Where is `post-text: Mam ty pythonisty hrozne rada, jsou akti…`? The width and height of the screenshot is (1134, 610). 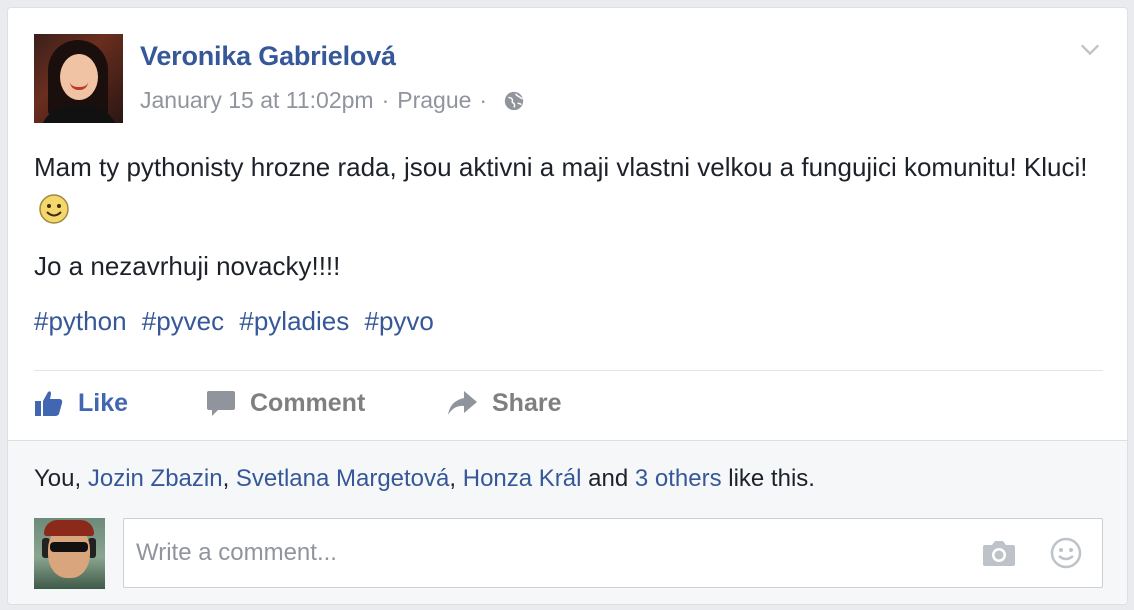
post-text: Mam ty pythonisty hrozne rada, jsou akti… is located at coordinates (564, 189).